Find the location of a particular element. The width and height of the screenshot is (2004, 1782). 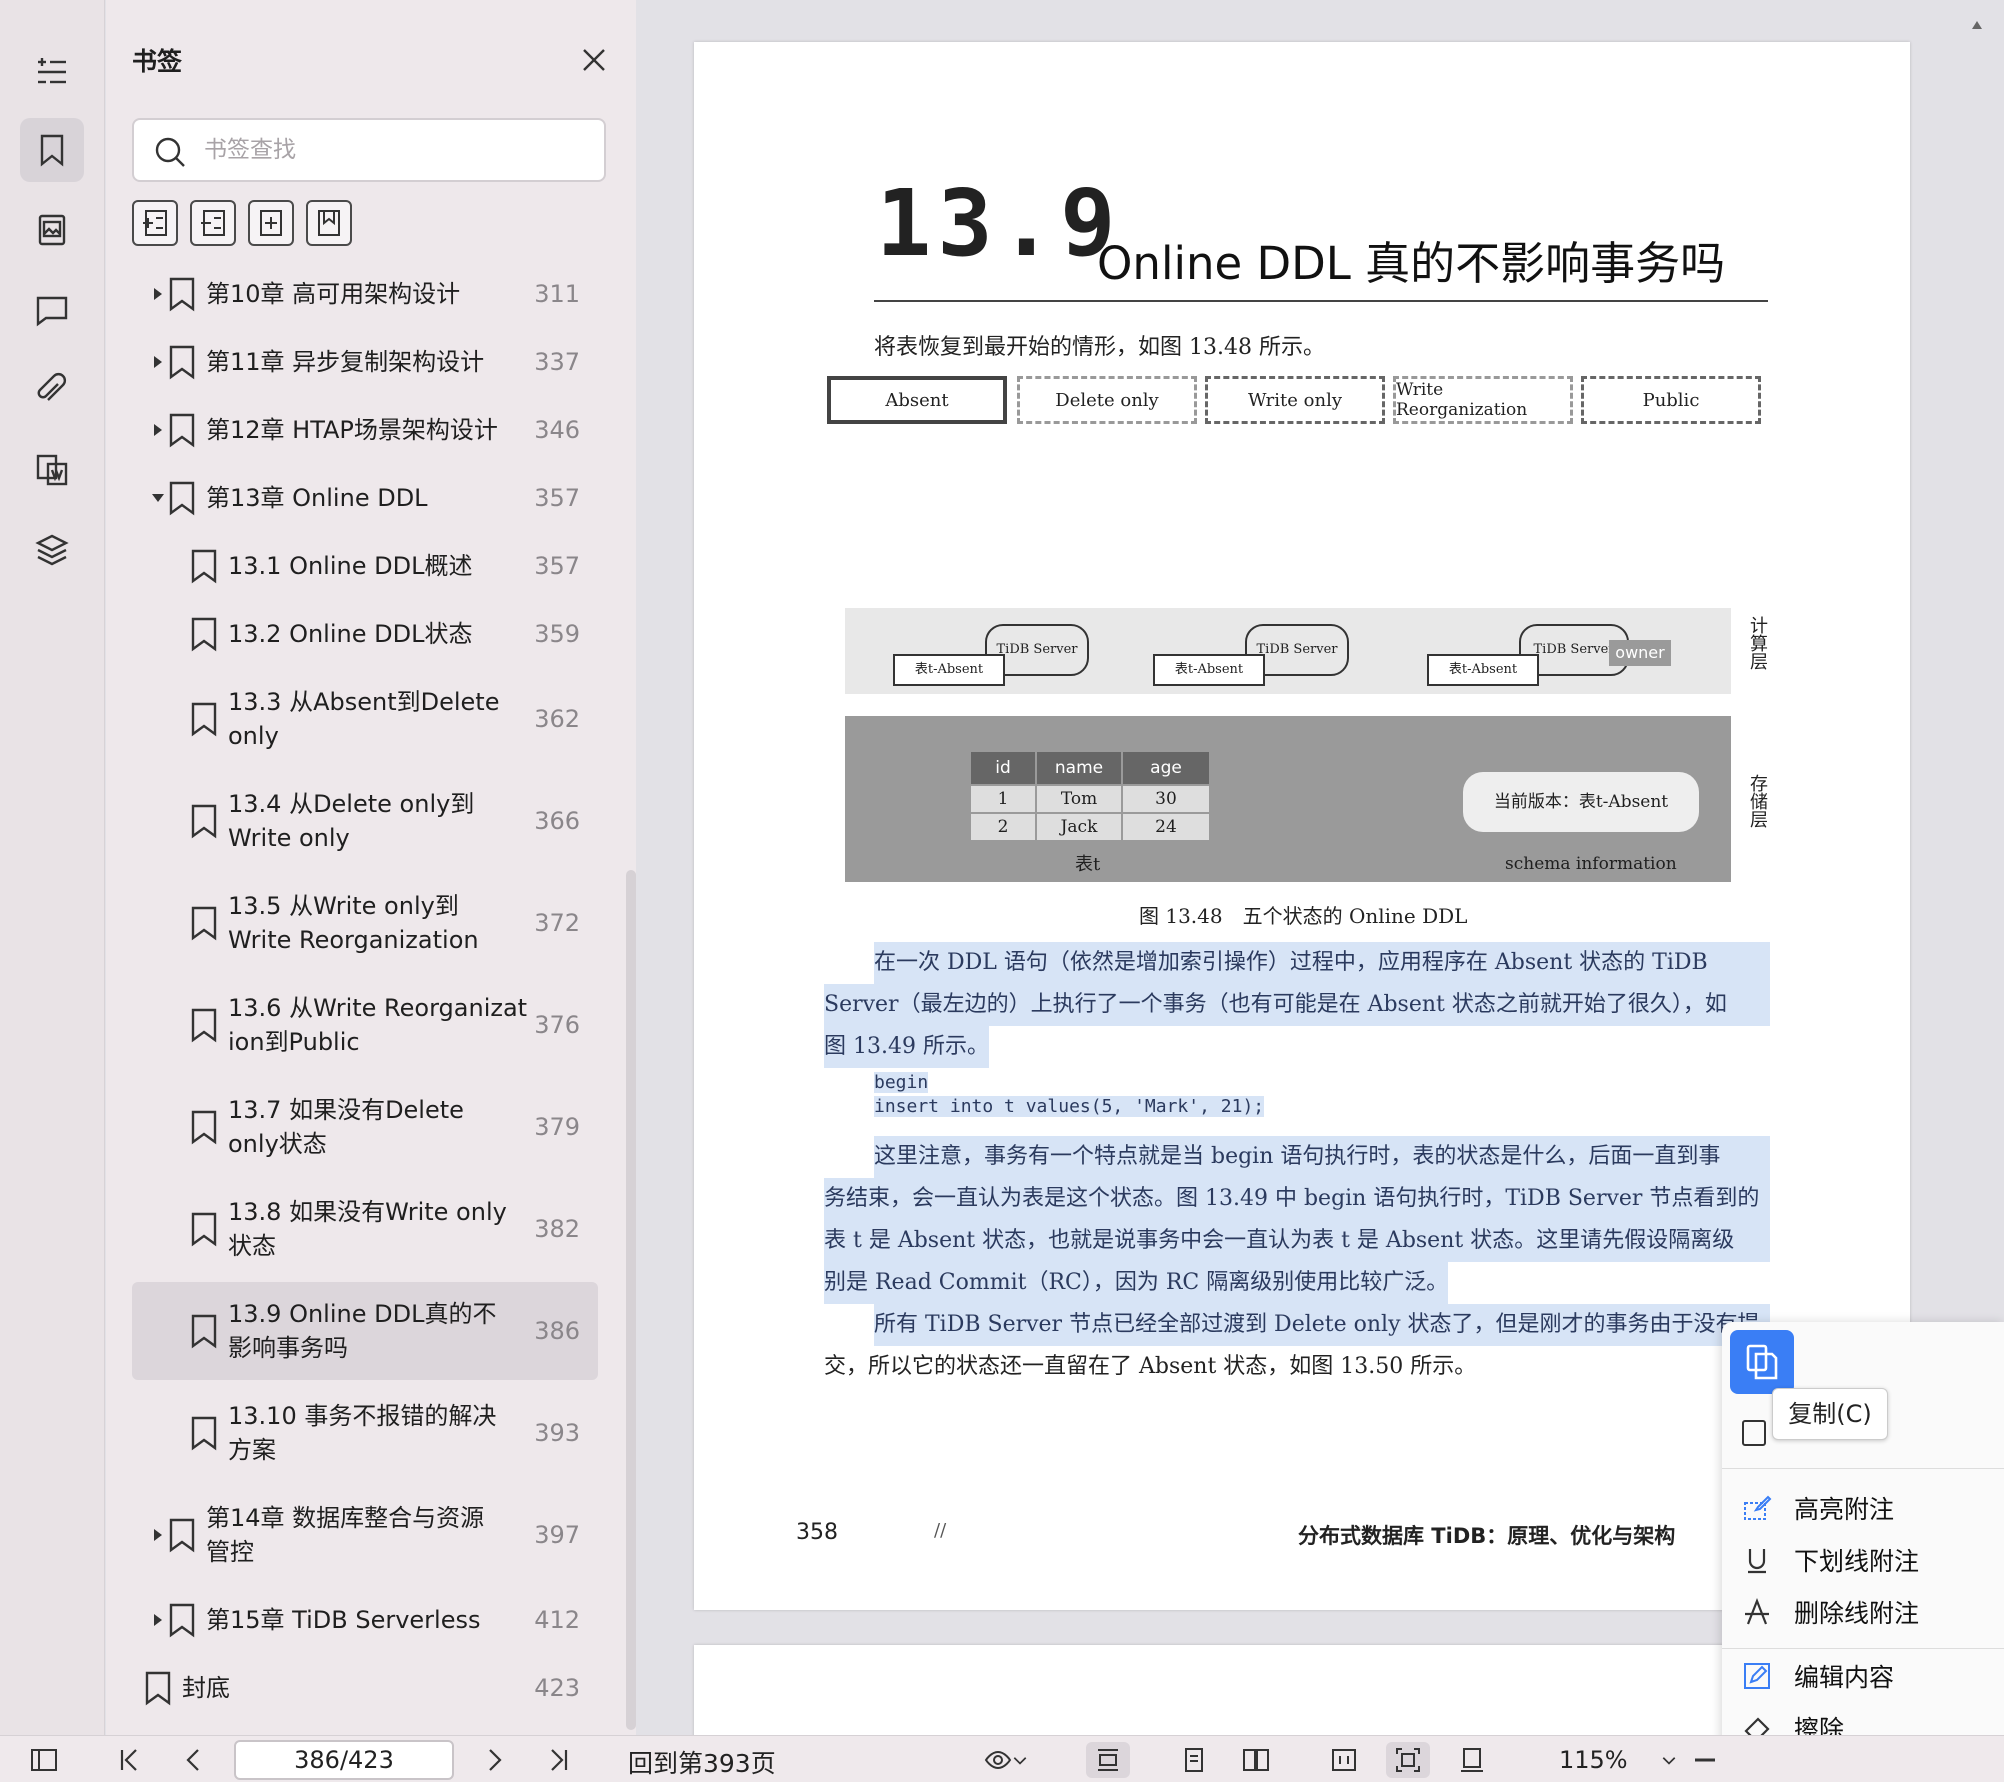

zoom-out-button is located at coordinates (1705, 1760).